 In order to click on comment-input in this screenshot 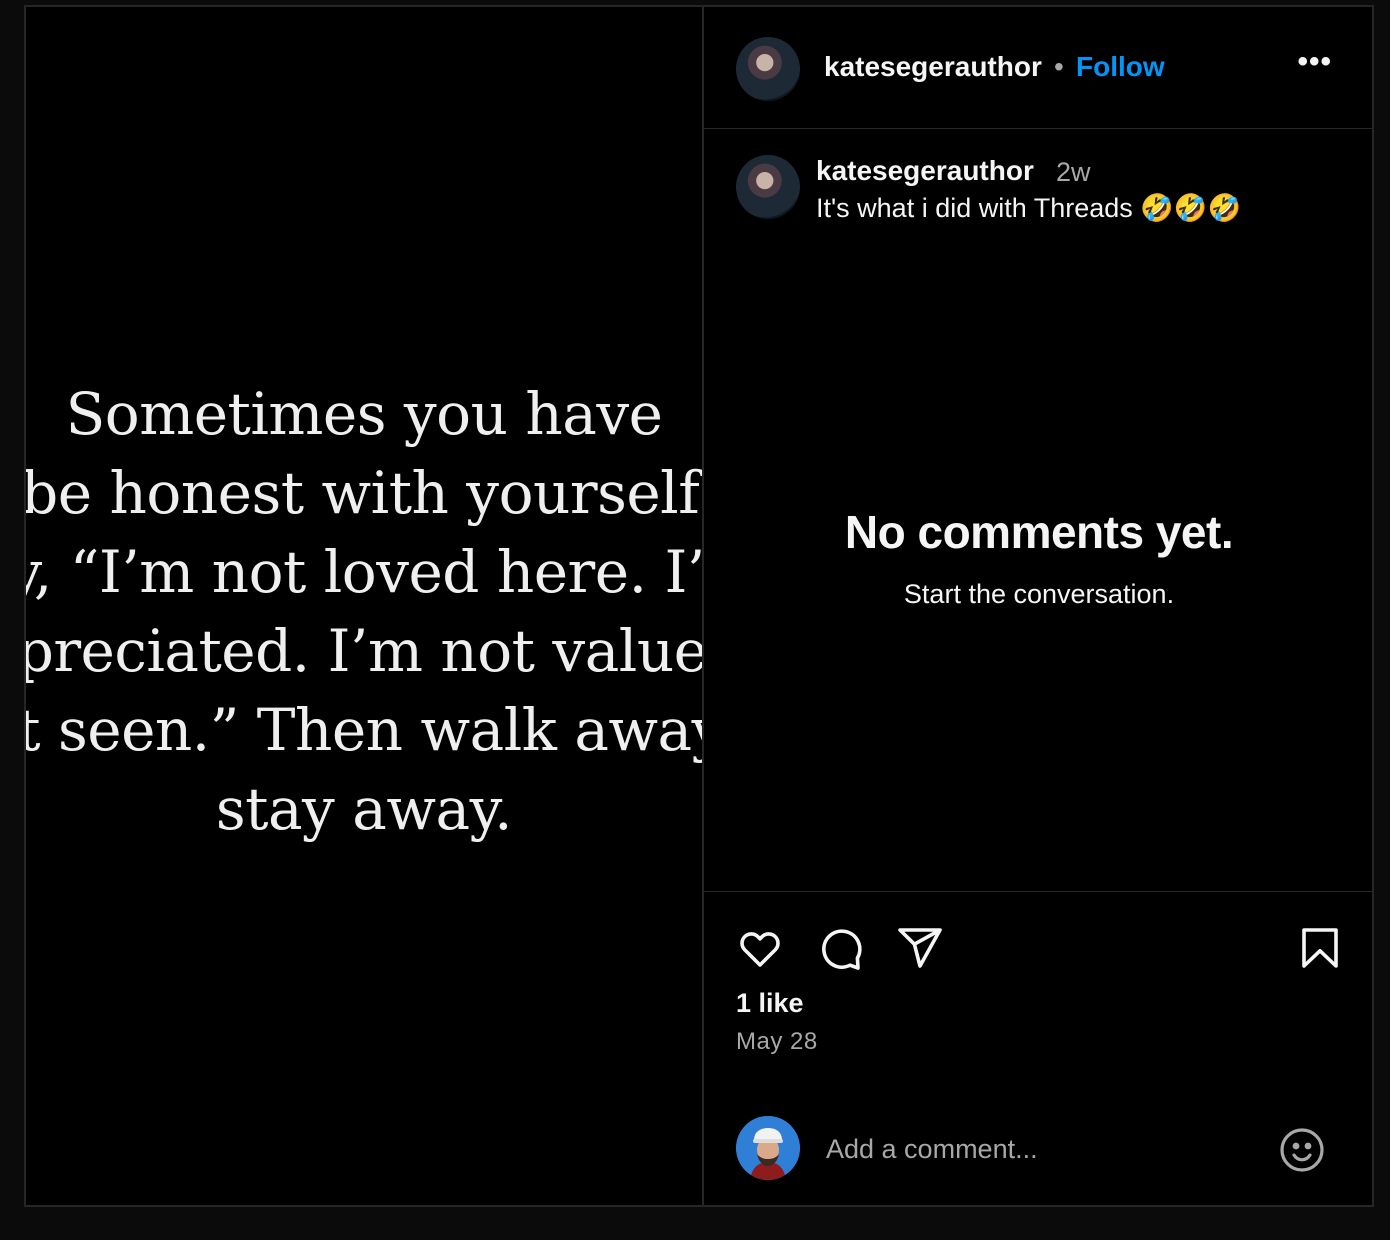, I will do `click(1041, 1149)`.